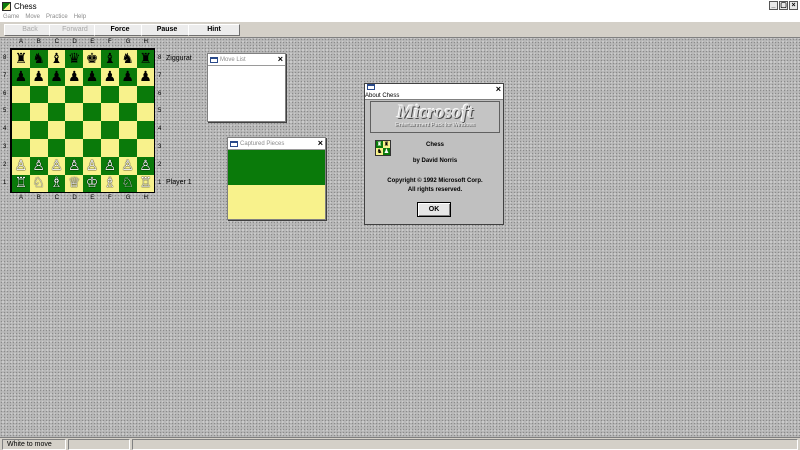  Describe the element at coordinates (21, 130) in the screenshot. I see `square-a4` at that location.